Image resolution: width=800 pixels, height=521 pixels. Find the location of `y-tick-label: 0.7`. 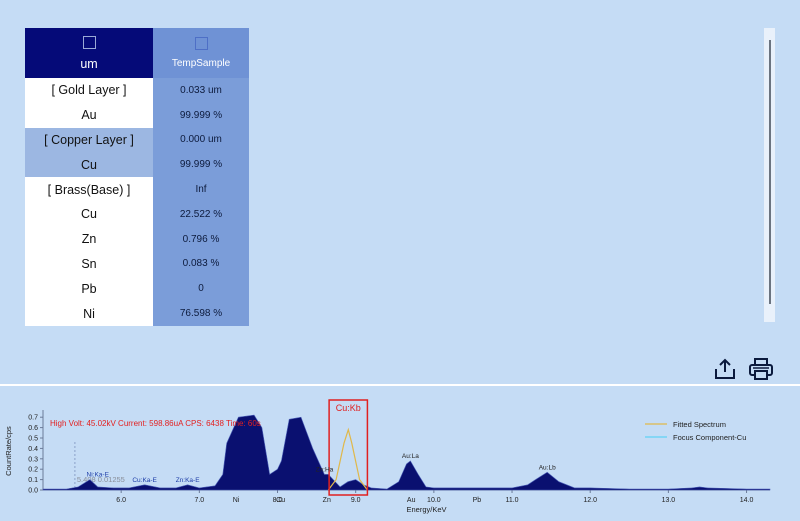

y-tick-label: 0.7 is located at coordinates (33, 418).